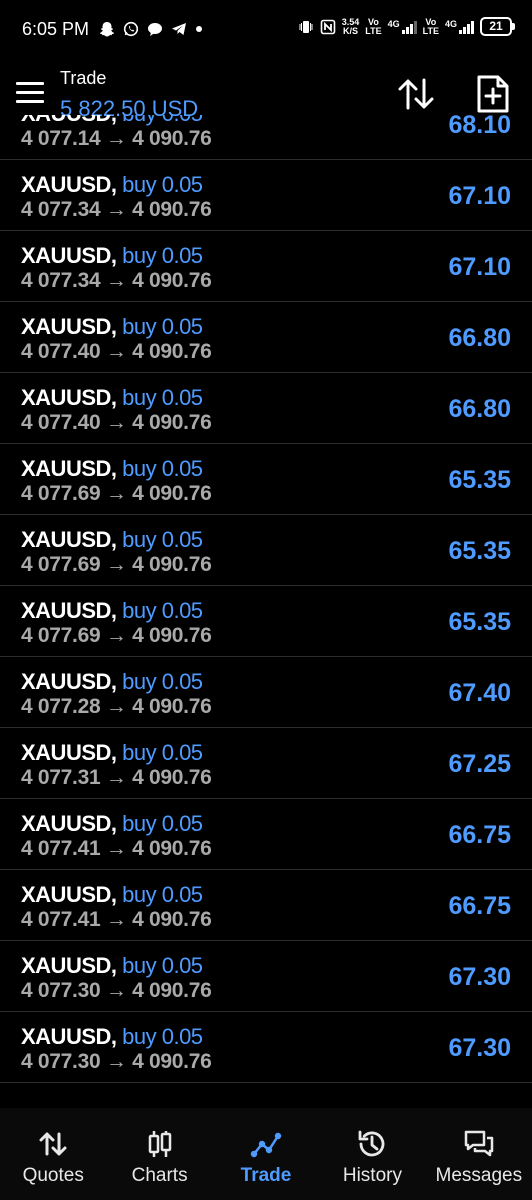 The width and height of the screenshot is (532, 1200). What do you see at coordinates (131, 29) in the screenshot?
I see `whatsapp-icon` at bounding box center [131, 29].